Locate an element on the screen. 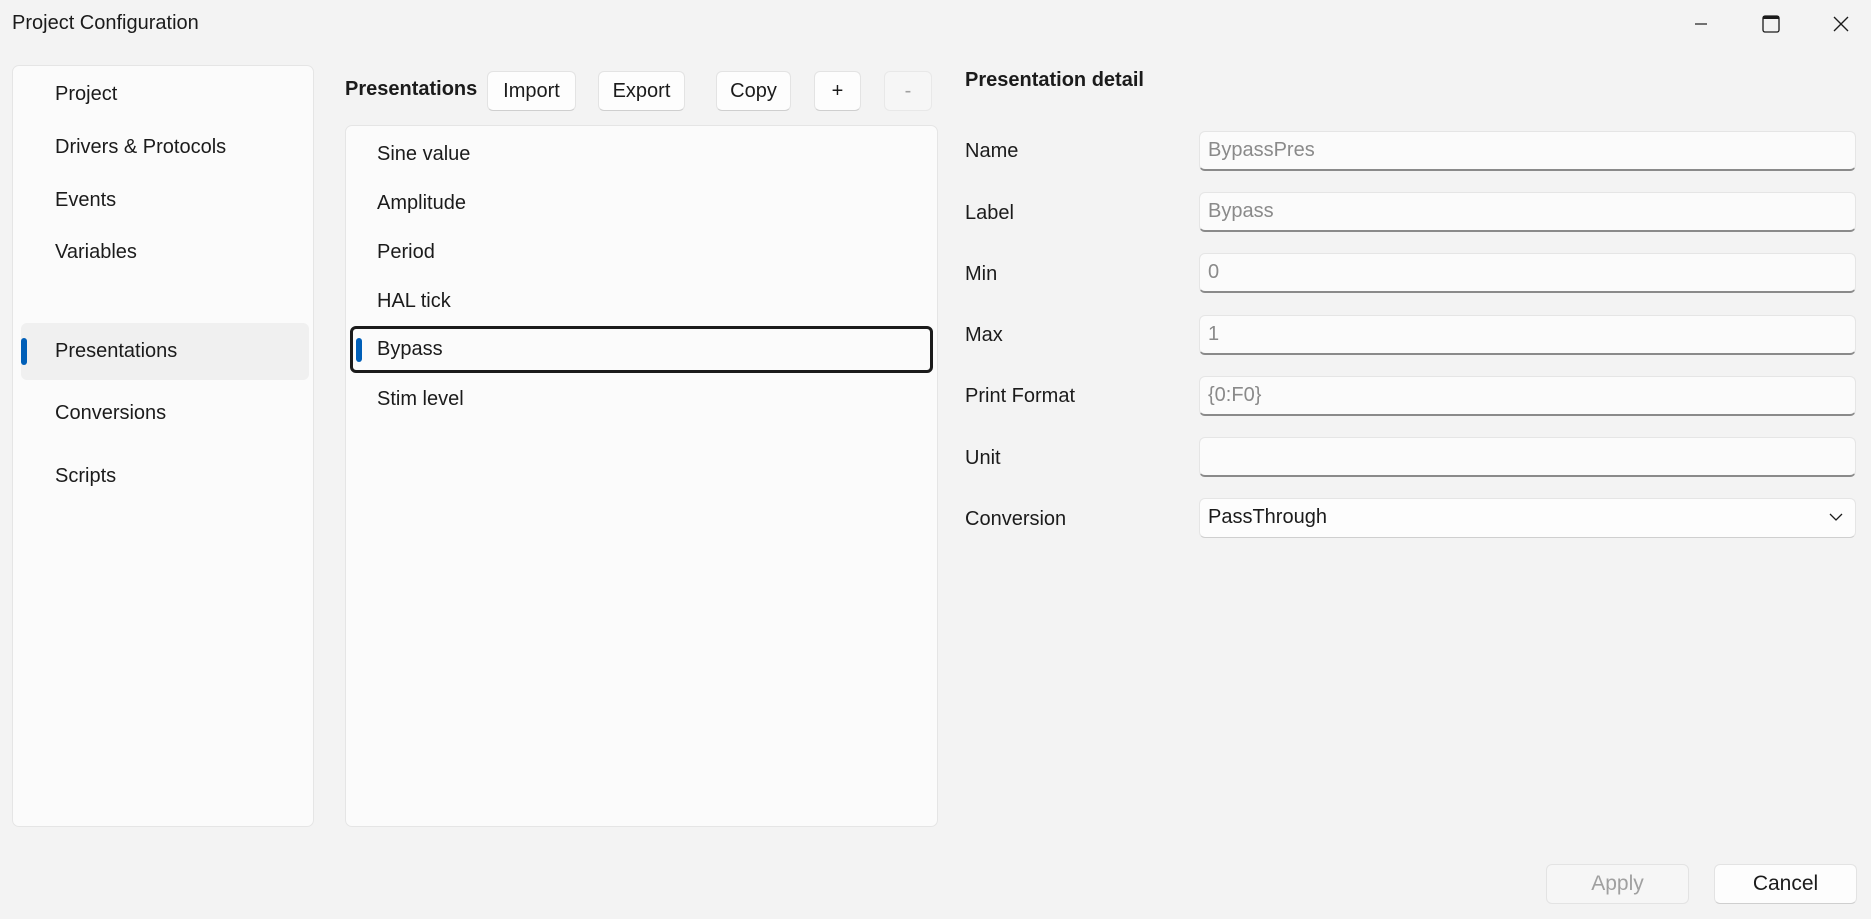  close-button is located at coordinates (1838, 24).